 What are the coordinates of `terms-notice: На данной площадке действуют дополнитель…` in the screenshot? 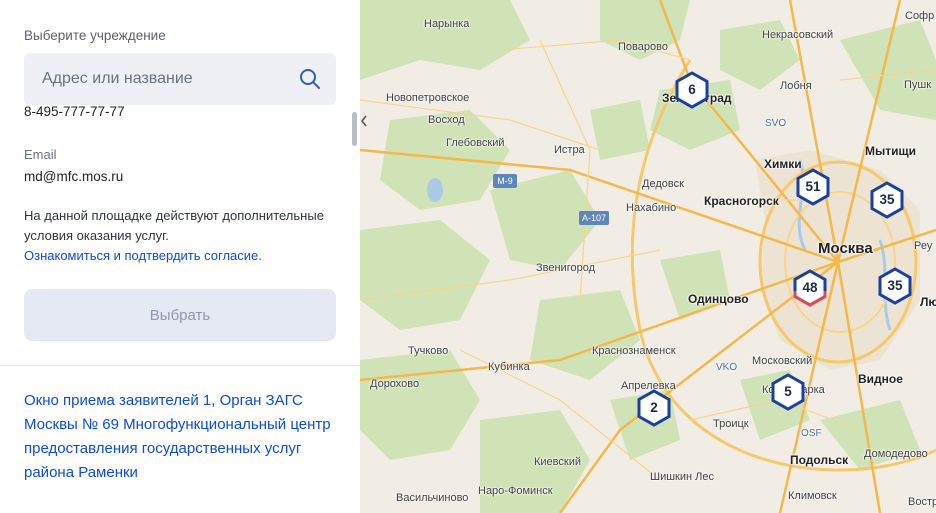 It's located at (174, 236).